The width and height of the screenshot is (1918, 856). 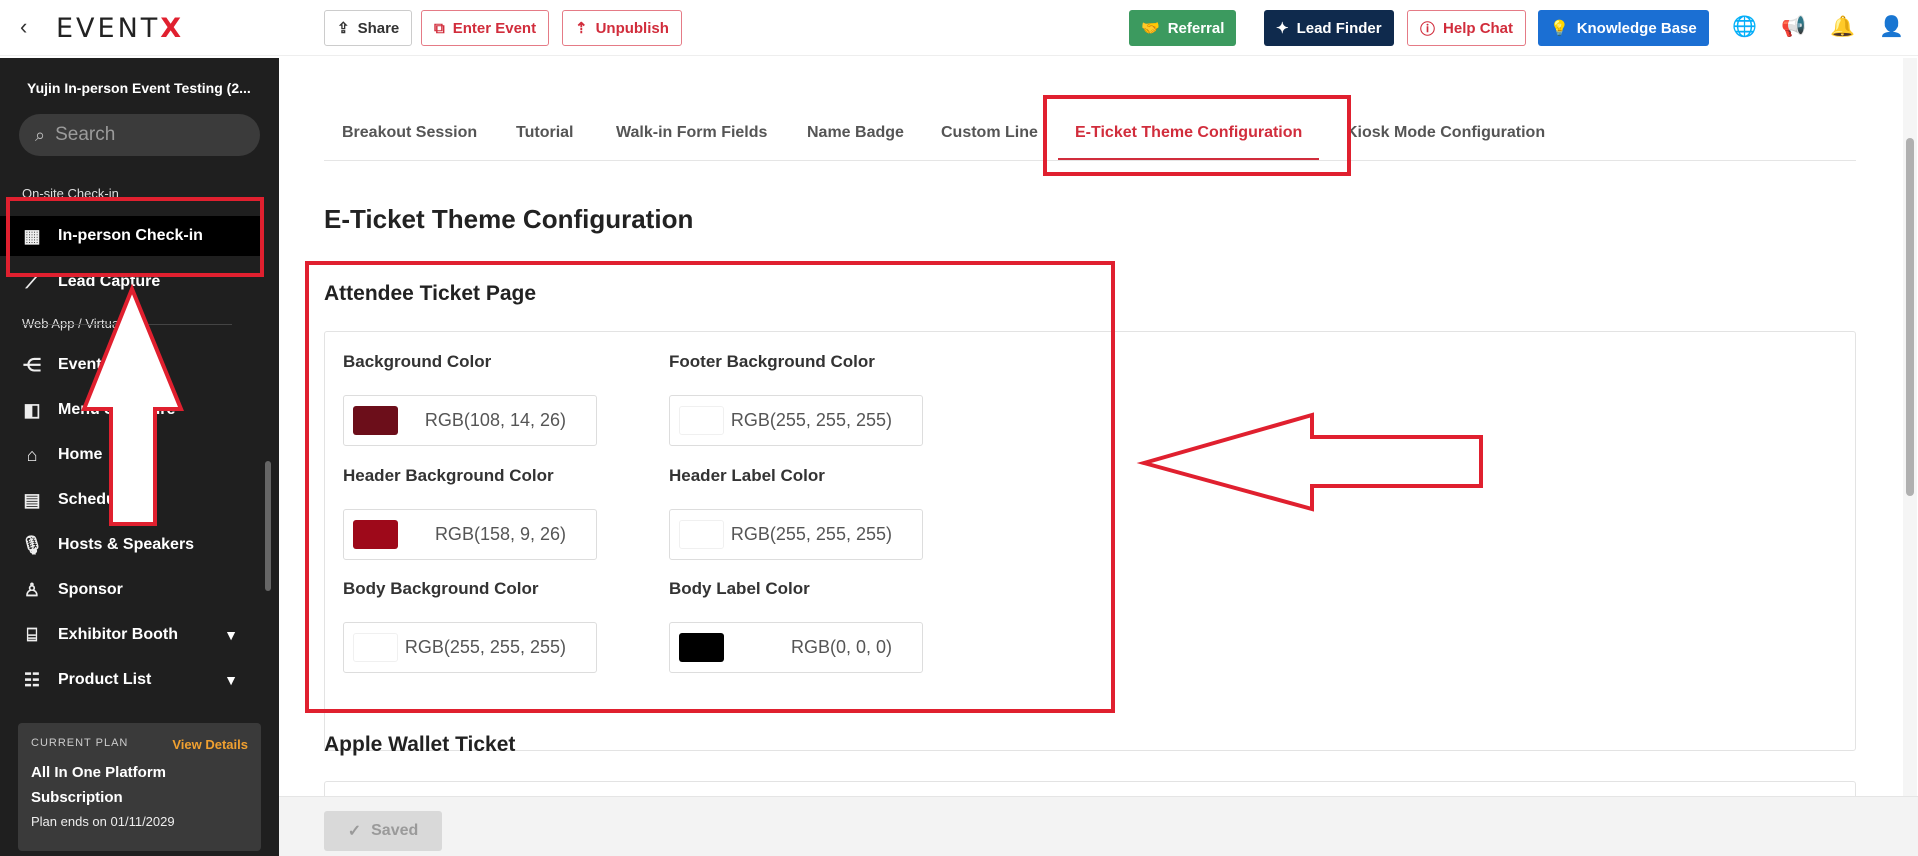 What do you see at coordinates (1910, 317) in the screenshot?
I see `main-scrollbar-thumb` at bounding box center [1910, 317].